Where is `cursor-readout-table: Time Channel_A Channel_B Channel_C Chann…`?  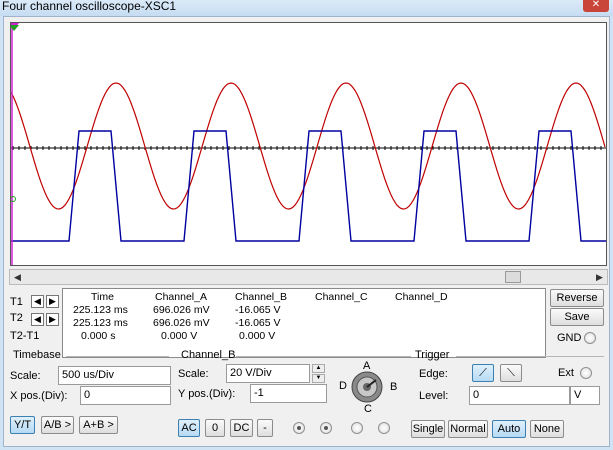 cursor-readout-table: Time Channel_A Channel_B Channel_C Chann… is located at coordinates (304, 323).